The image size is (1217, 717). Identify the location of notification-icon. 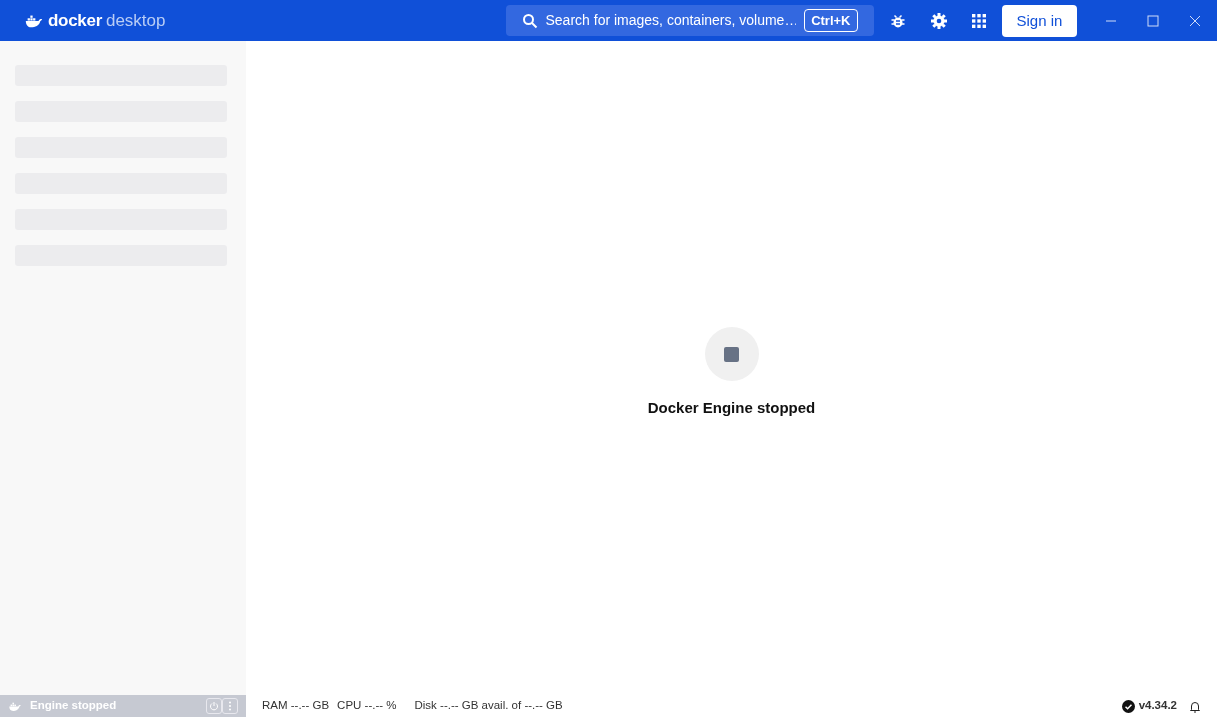
(1195, 706).